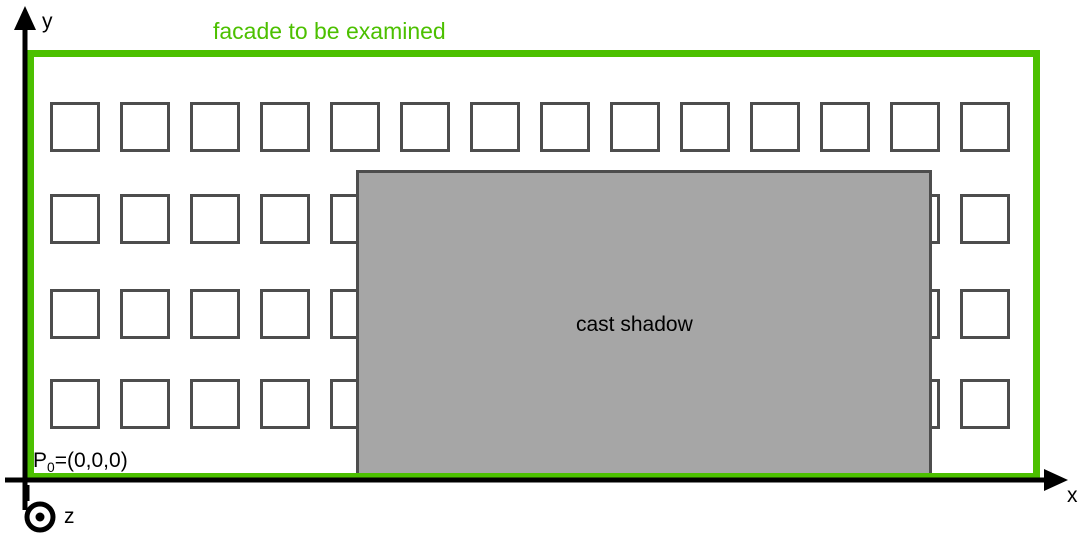  I want to click on origin-point-label: P0=(0,0,0), so click(80, 462).